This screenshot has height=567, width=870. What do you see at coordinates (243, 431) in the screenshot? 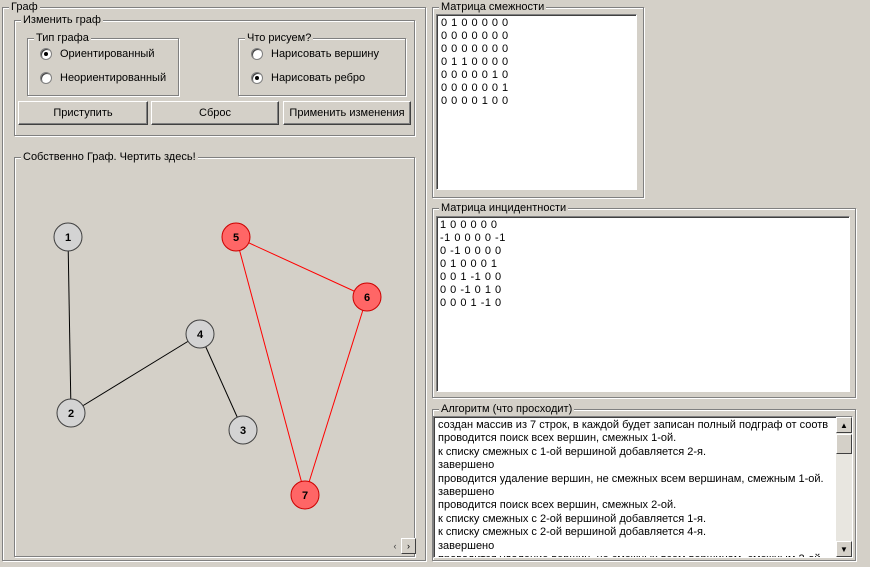
I see `graph-node-label: 3` at bounding box center [243, 431].